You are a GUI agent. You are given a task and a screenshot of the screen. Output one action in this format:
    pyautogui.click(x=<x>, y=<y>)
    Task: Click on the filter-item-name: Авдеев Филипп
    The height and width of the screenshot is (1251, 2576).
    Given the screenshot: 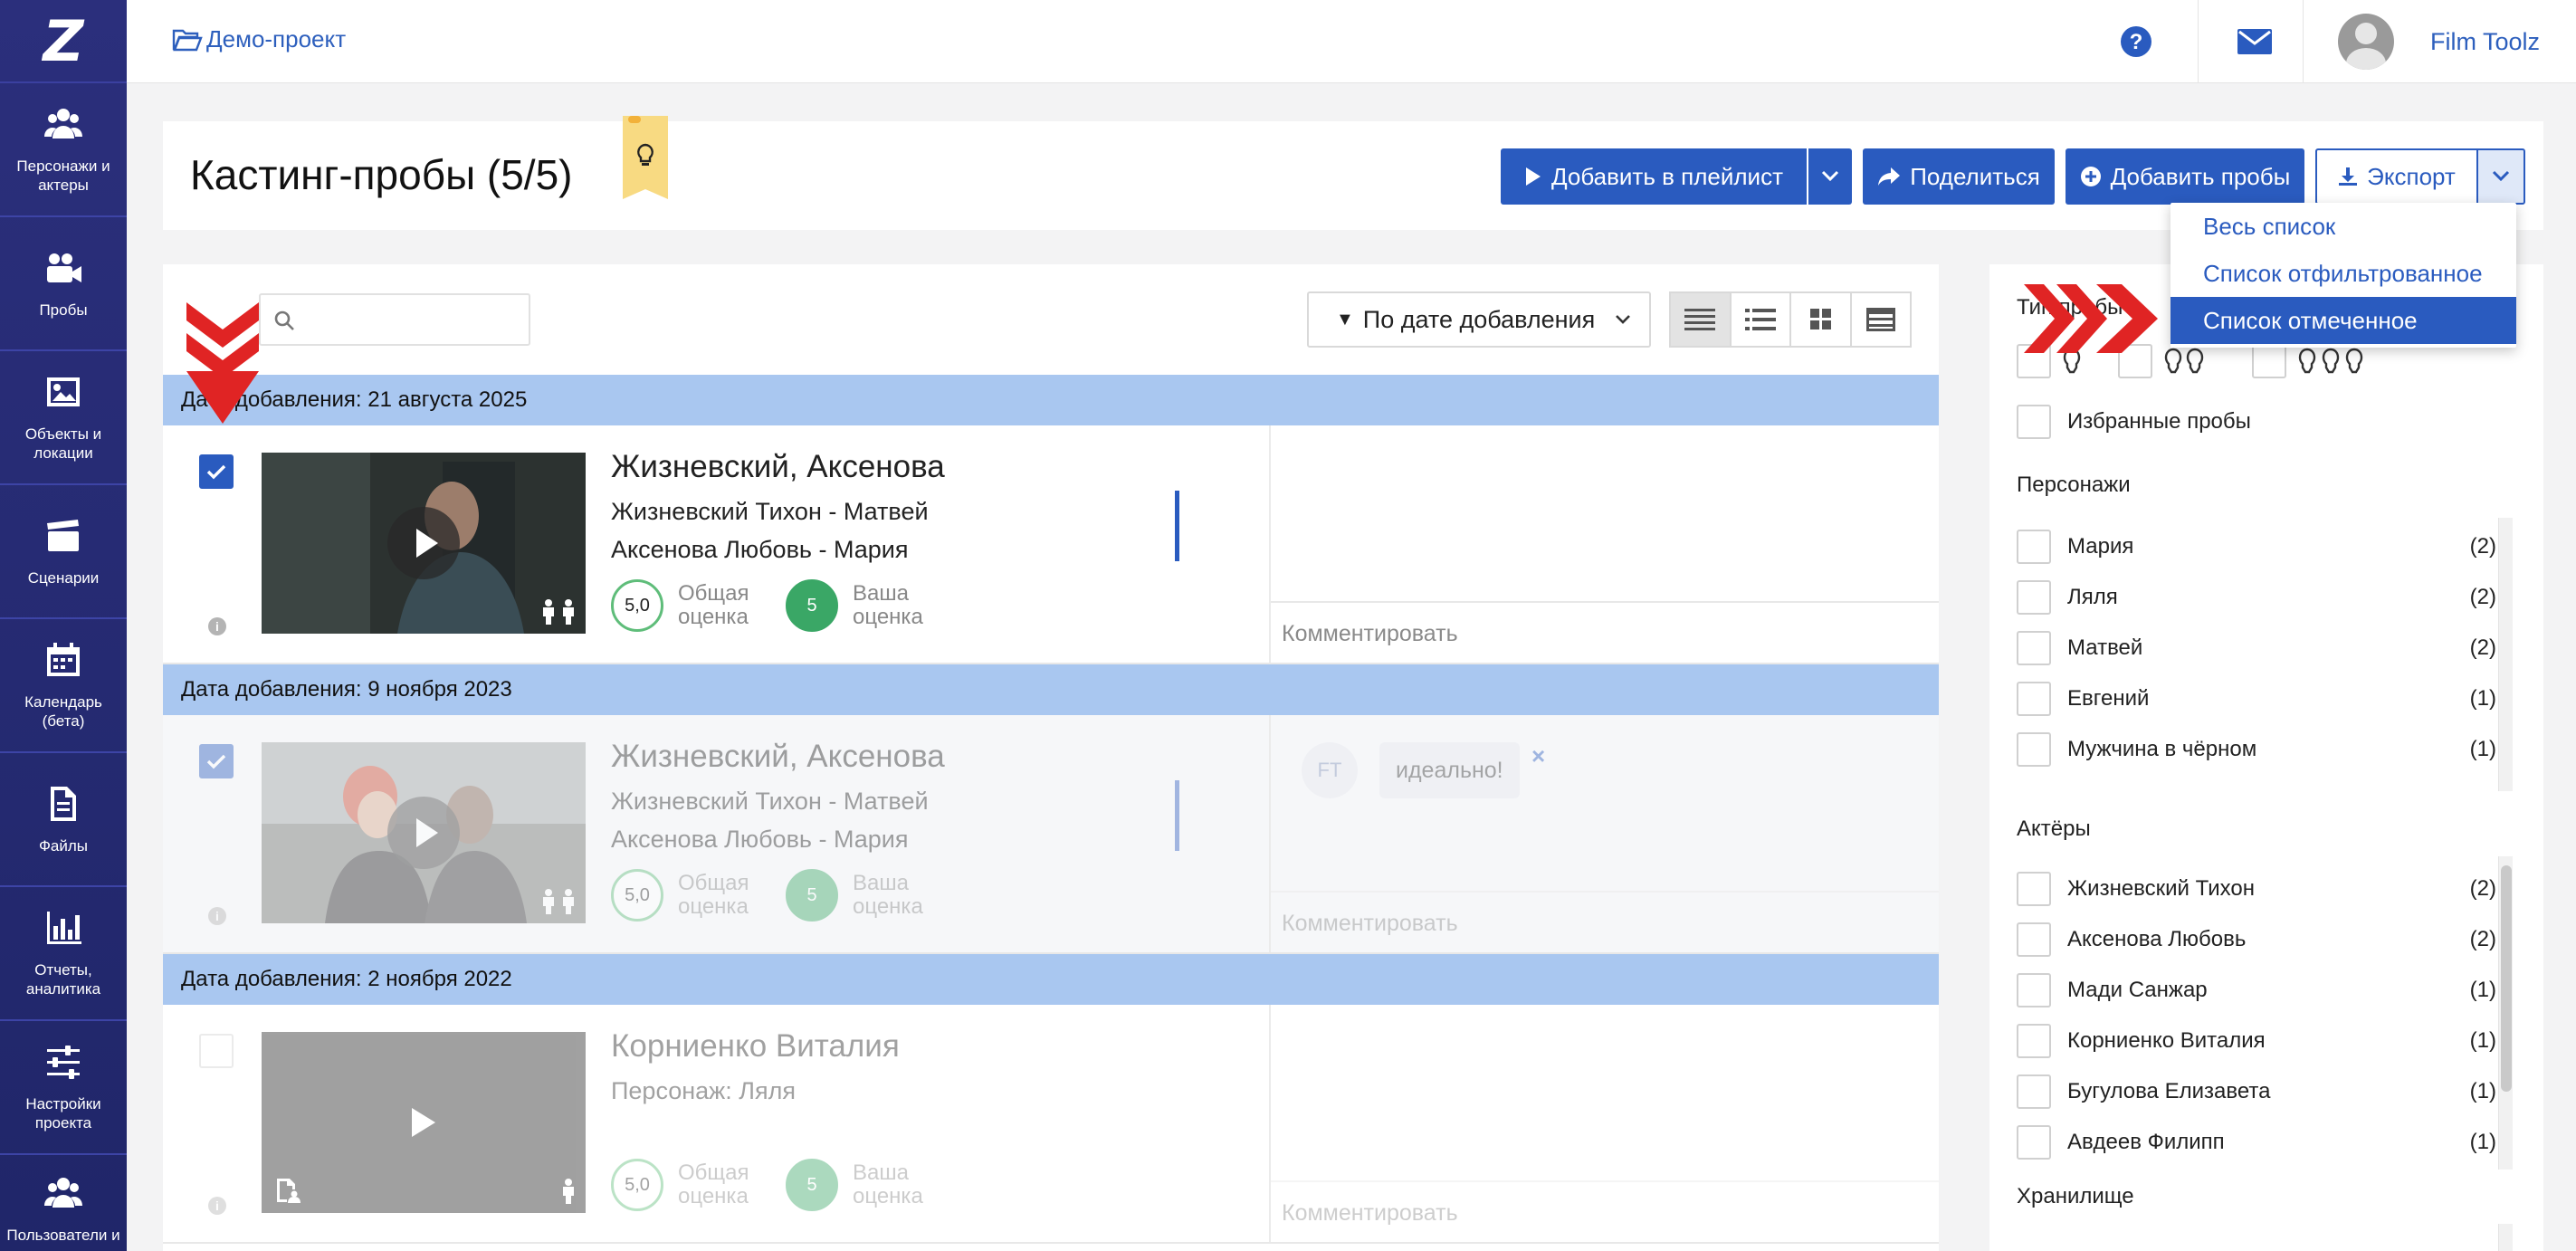 What is the action you would take?
    pyautogui.click(x=2146, y=1142)
    